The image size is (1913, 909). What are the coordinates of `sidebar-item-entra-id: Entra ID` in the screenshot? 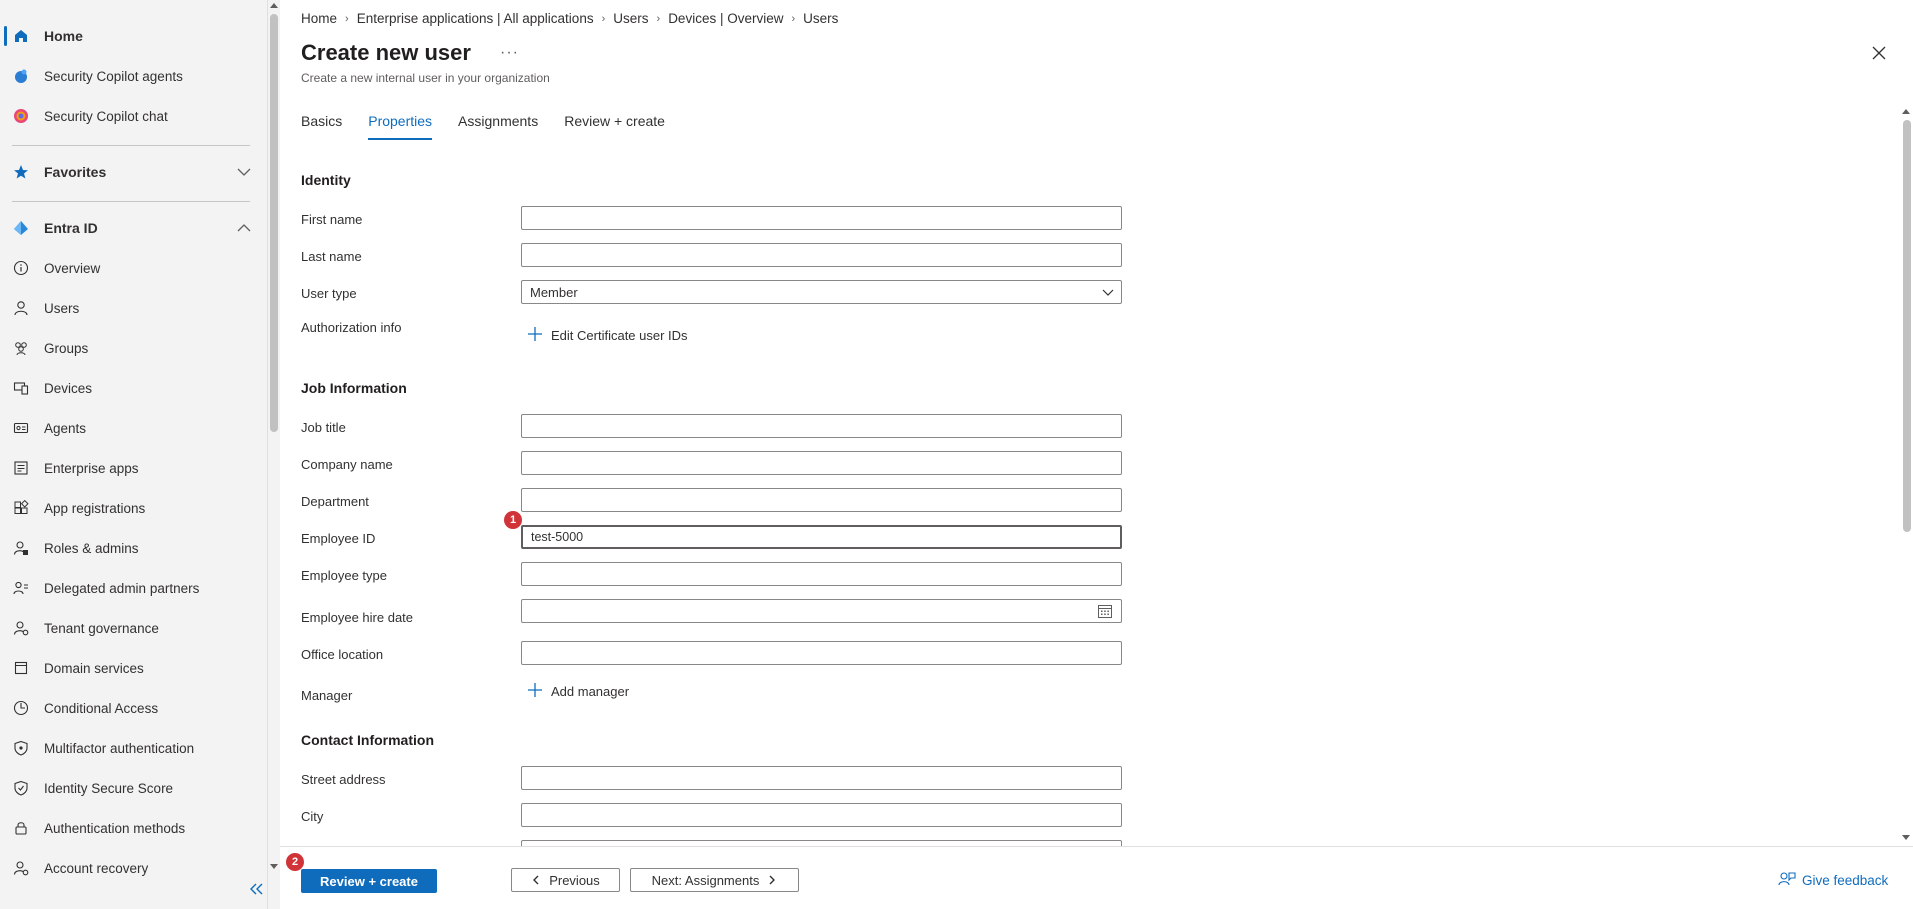 It's located at (130, 228).